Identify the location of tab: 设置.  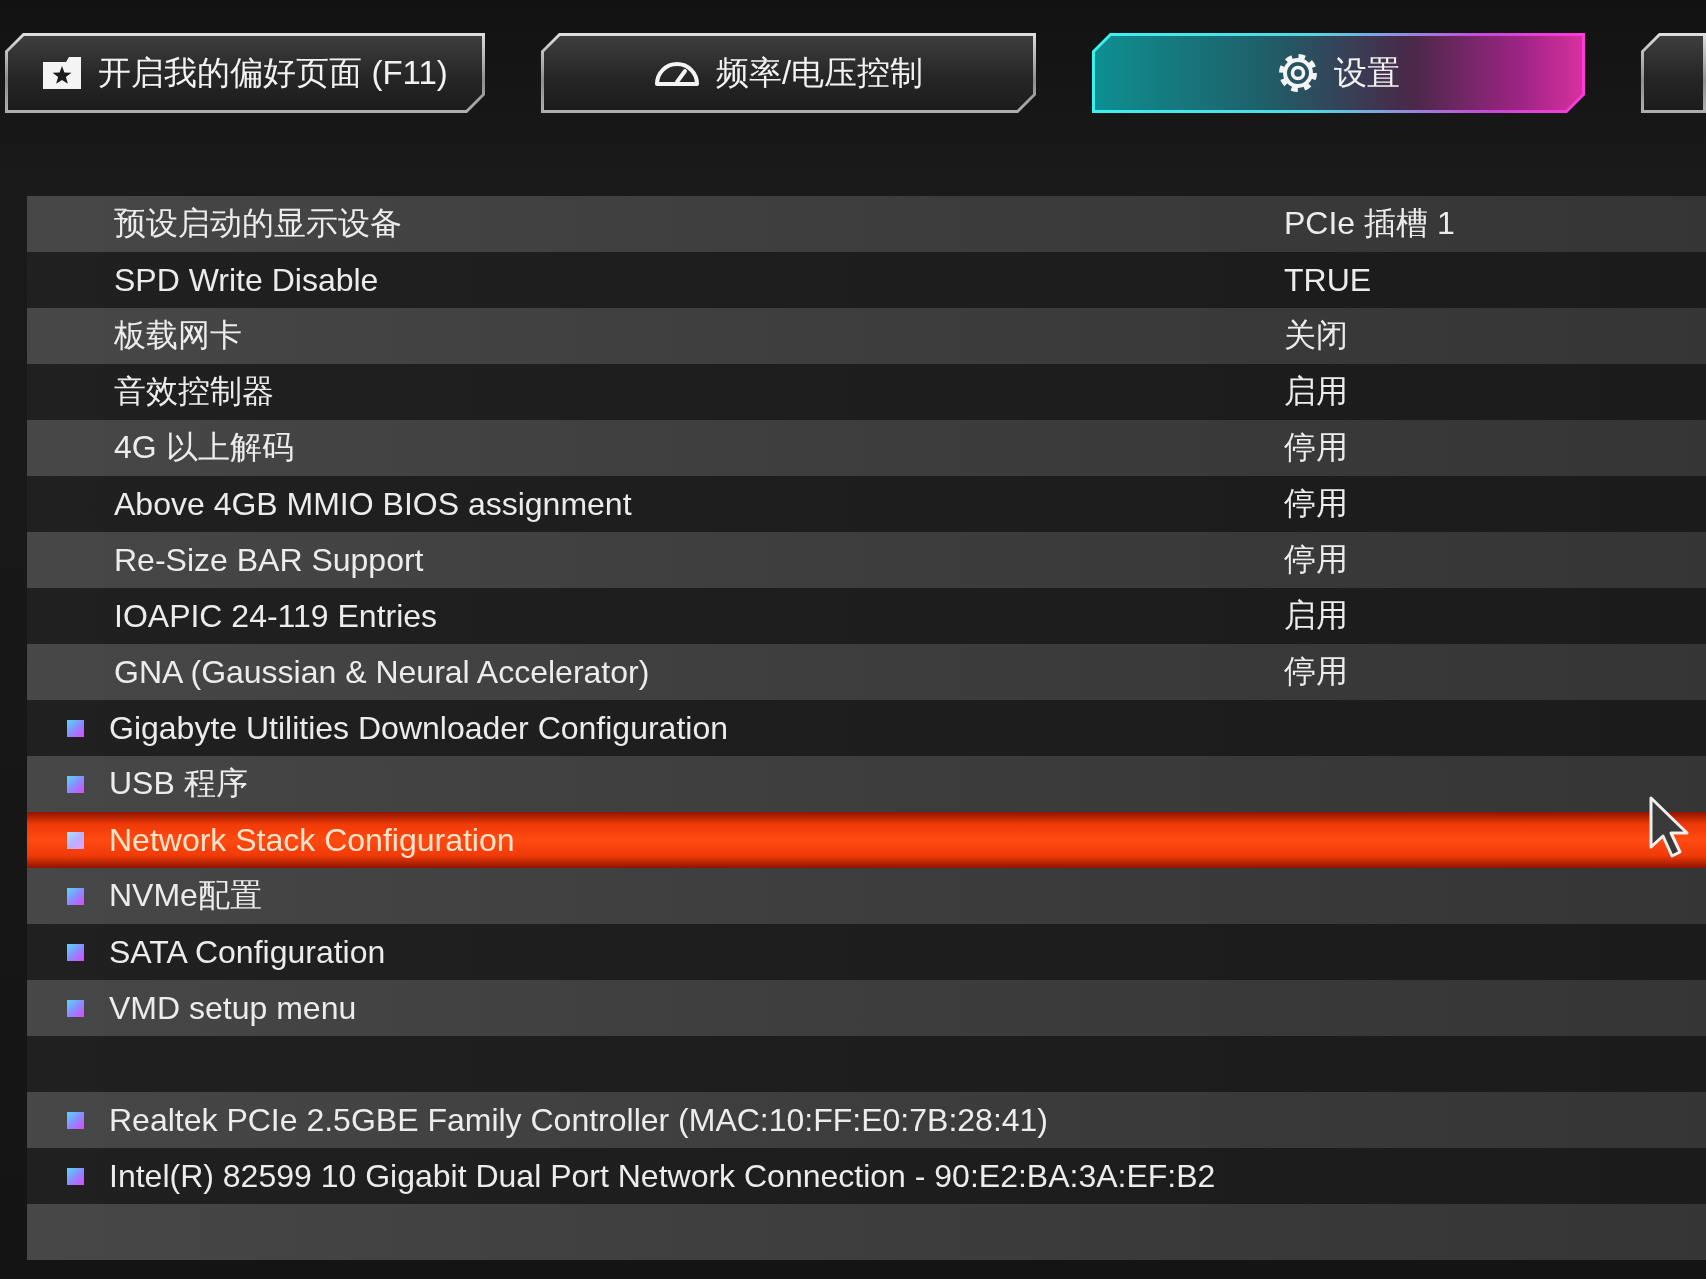
(1338, 73).